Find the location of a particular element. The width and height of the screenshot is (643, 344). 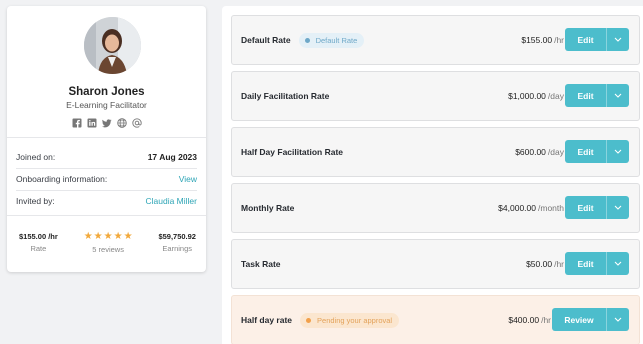

rate-amount: $155.00 is located at coordinates (537, 40).